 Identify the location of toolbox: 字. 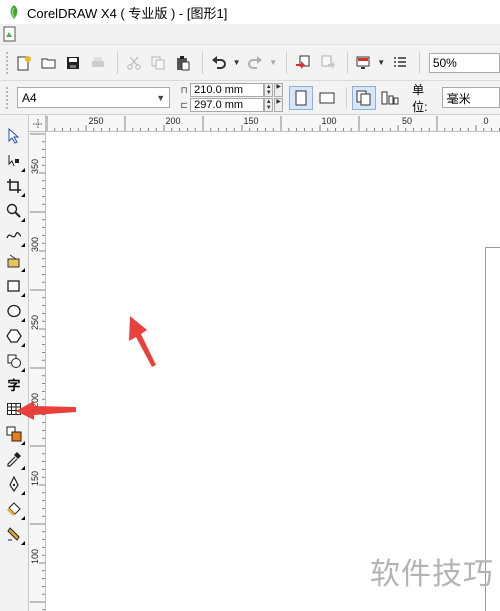
(14, 363).